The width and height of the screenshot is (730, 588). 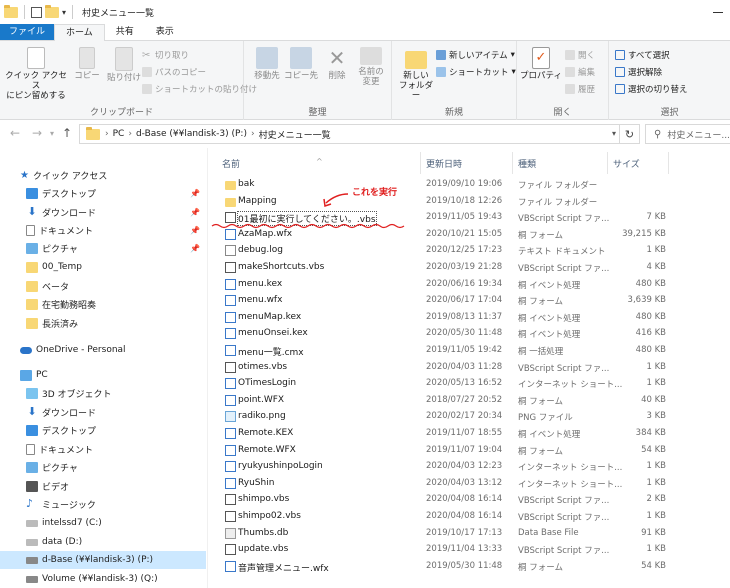 What do you see at coordinates (52, 11) in the screenshot?
I see `new-folder-icon` at bounding box center [52, 11].